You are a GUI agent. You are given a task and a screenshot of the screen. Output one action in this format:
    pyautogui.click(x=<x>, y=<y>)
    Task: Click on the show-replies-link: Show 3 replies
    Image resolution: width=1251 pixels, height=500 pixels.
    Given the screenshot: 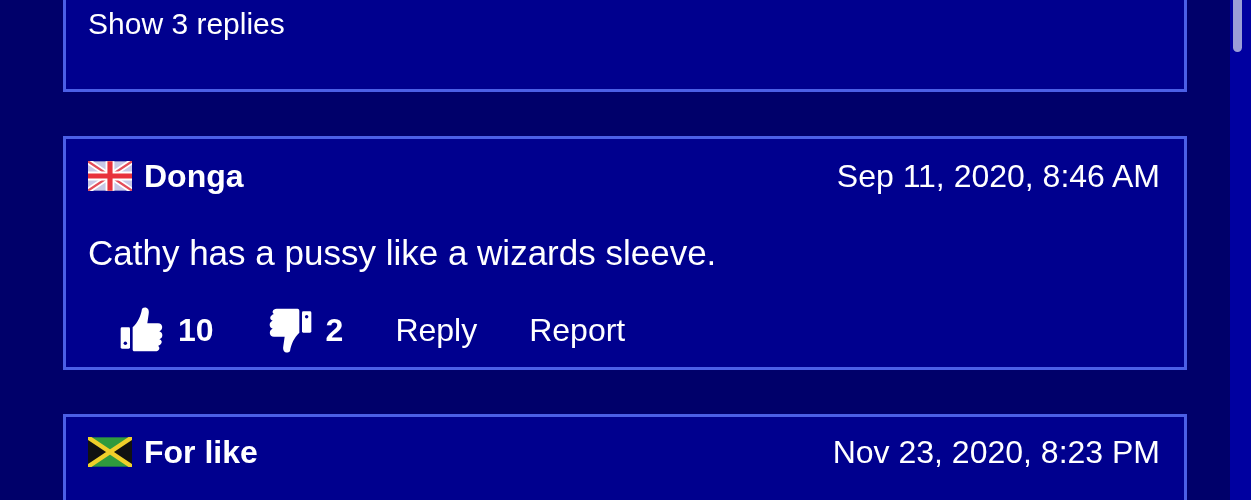 What is the action you would take?
    pyautogui.click(x=186, y=23)
    